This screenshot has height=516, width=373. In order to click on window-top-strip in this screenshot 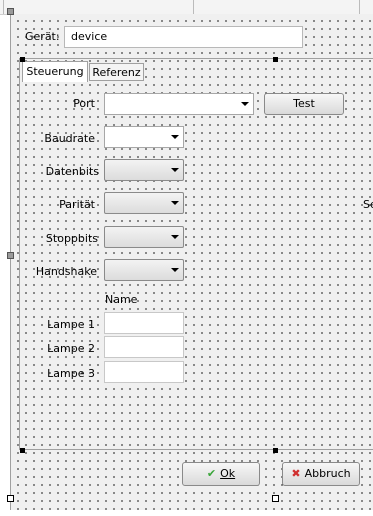, I will do `click(186, 7)`.